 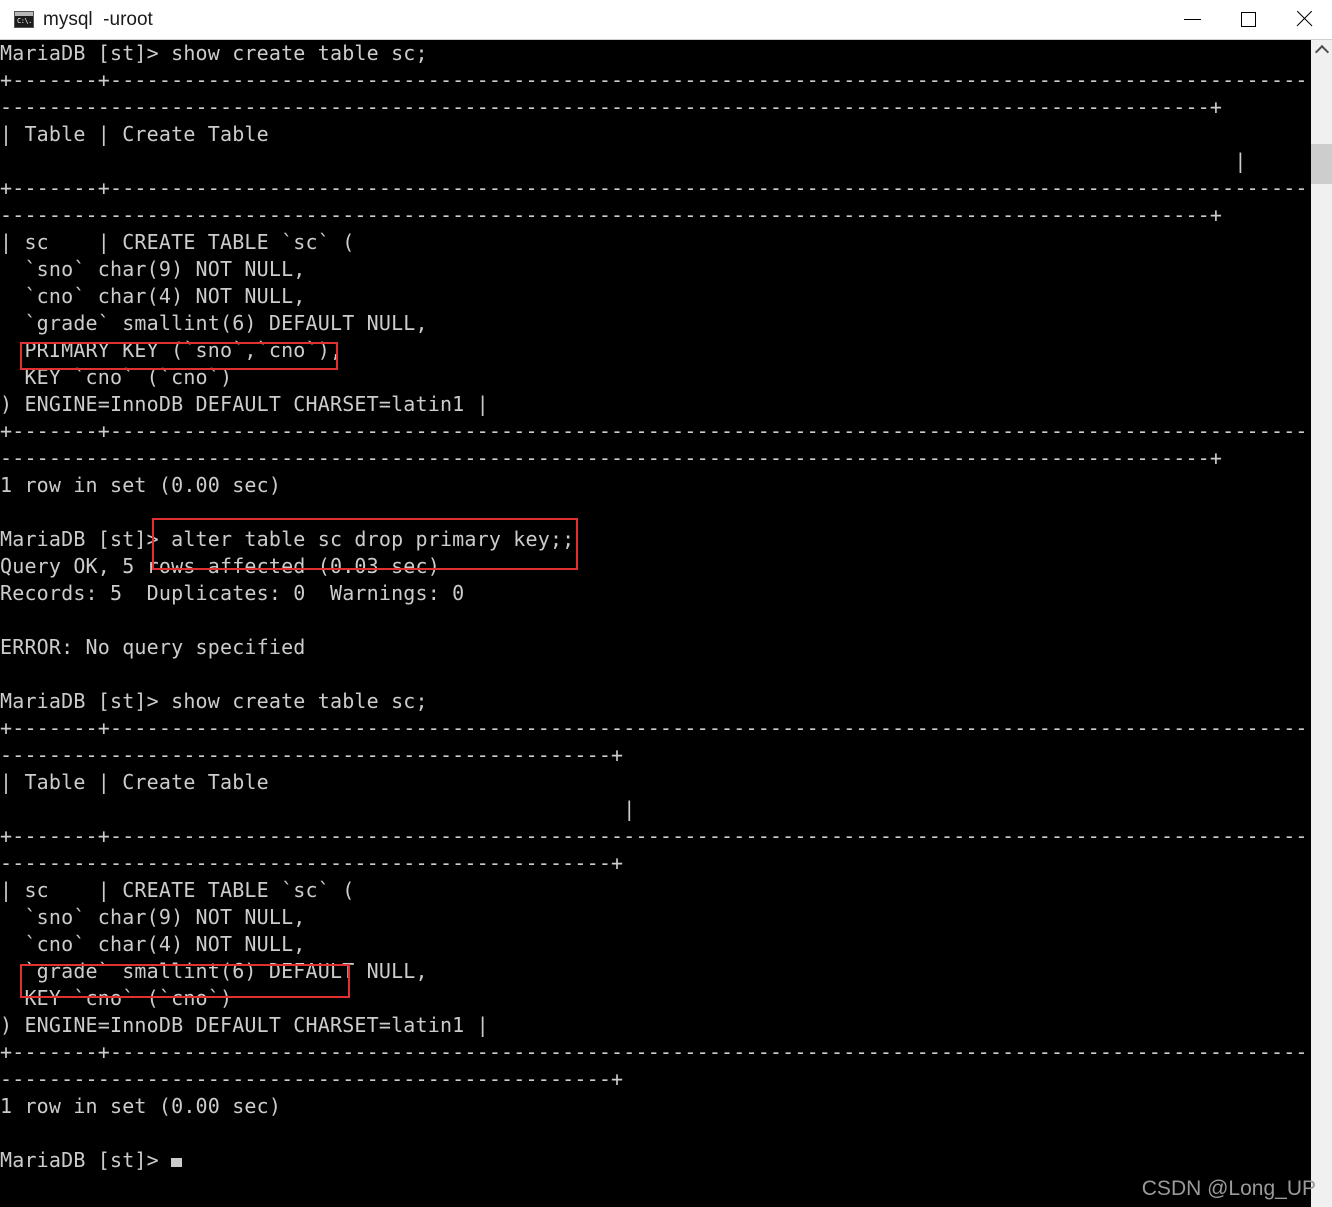 What do you see at coordinates (1228, 1188) in the screenshot?
I see `csdn-watermark: CSDN @Long_UP` at bounding box center [1228, 1188].